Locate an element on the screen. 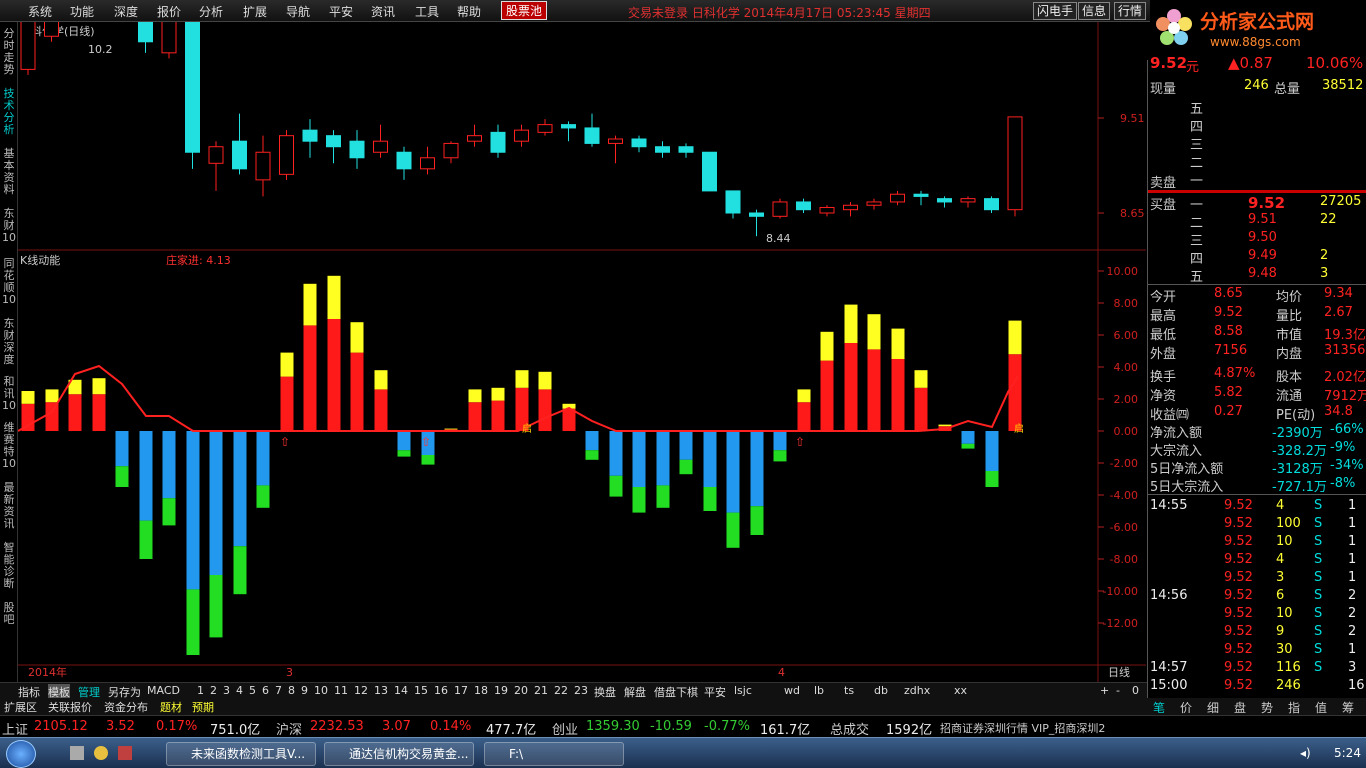 The height and width of the screenshot is (768, 1366). top-button-1: 信息 is located at coordinates (1094, 11).